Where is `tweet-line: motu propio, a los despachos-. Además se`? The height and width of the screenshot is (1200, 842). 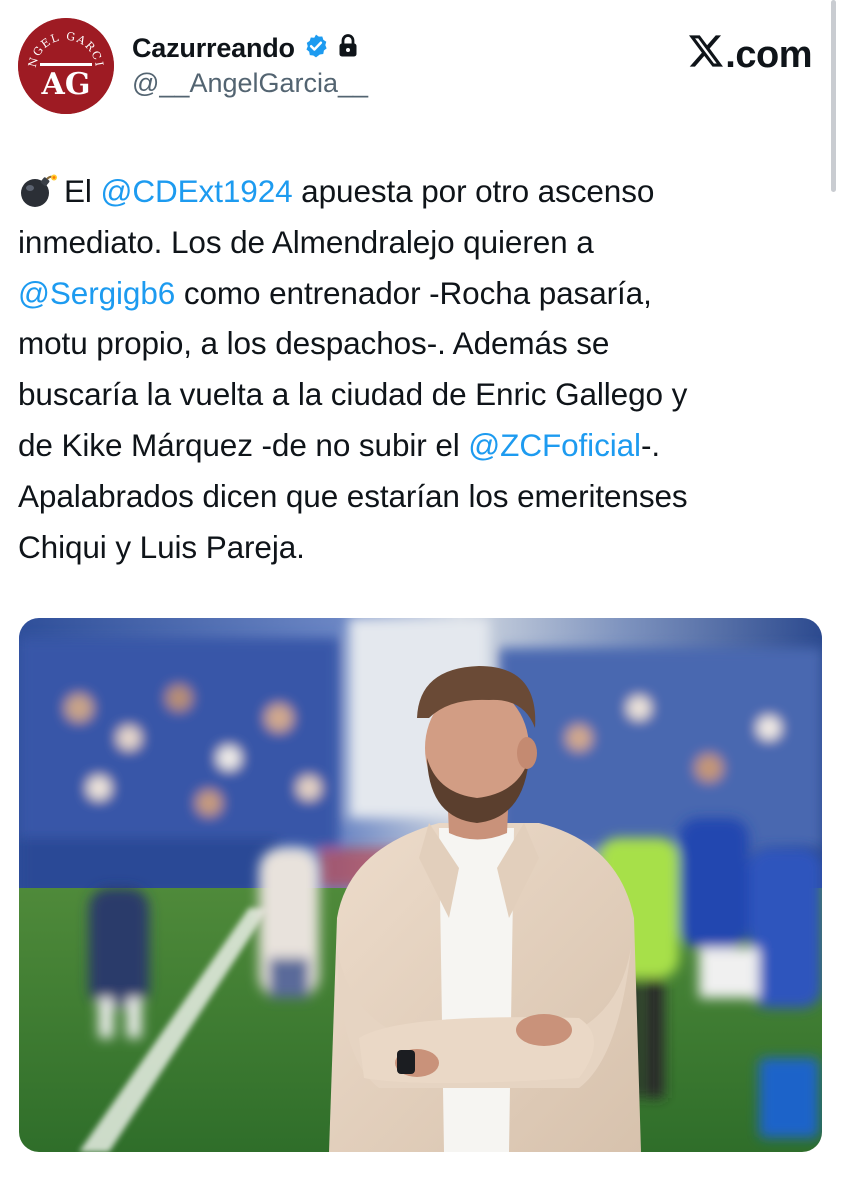 tweet-line: motu propio, a los despachos-. Además se is located at coordinates (423, 343).